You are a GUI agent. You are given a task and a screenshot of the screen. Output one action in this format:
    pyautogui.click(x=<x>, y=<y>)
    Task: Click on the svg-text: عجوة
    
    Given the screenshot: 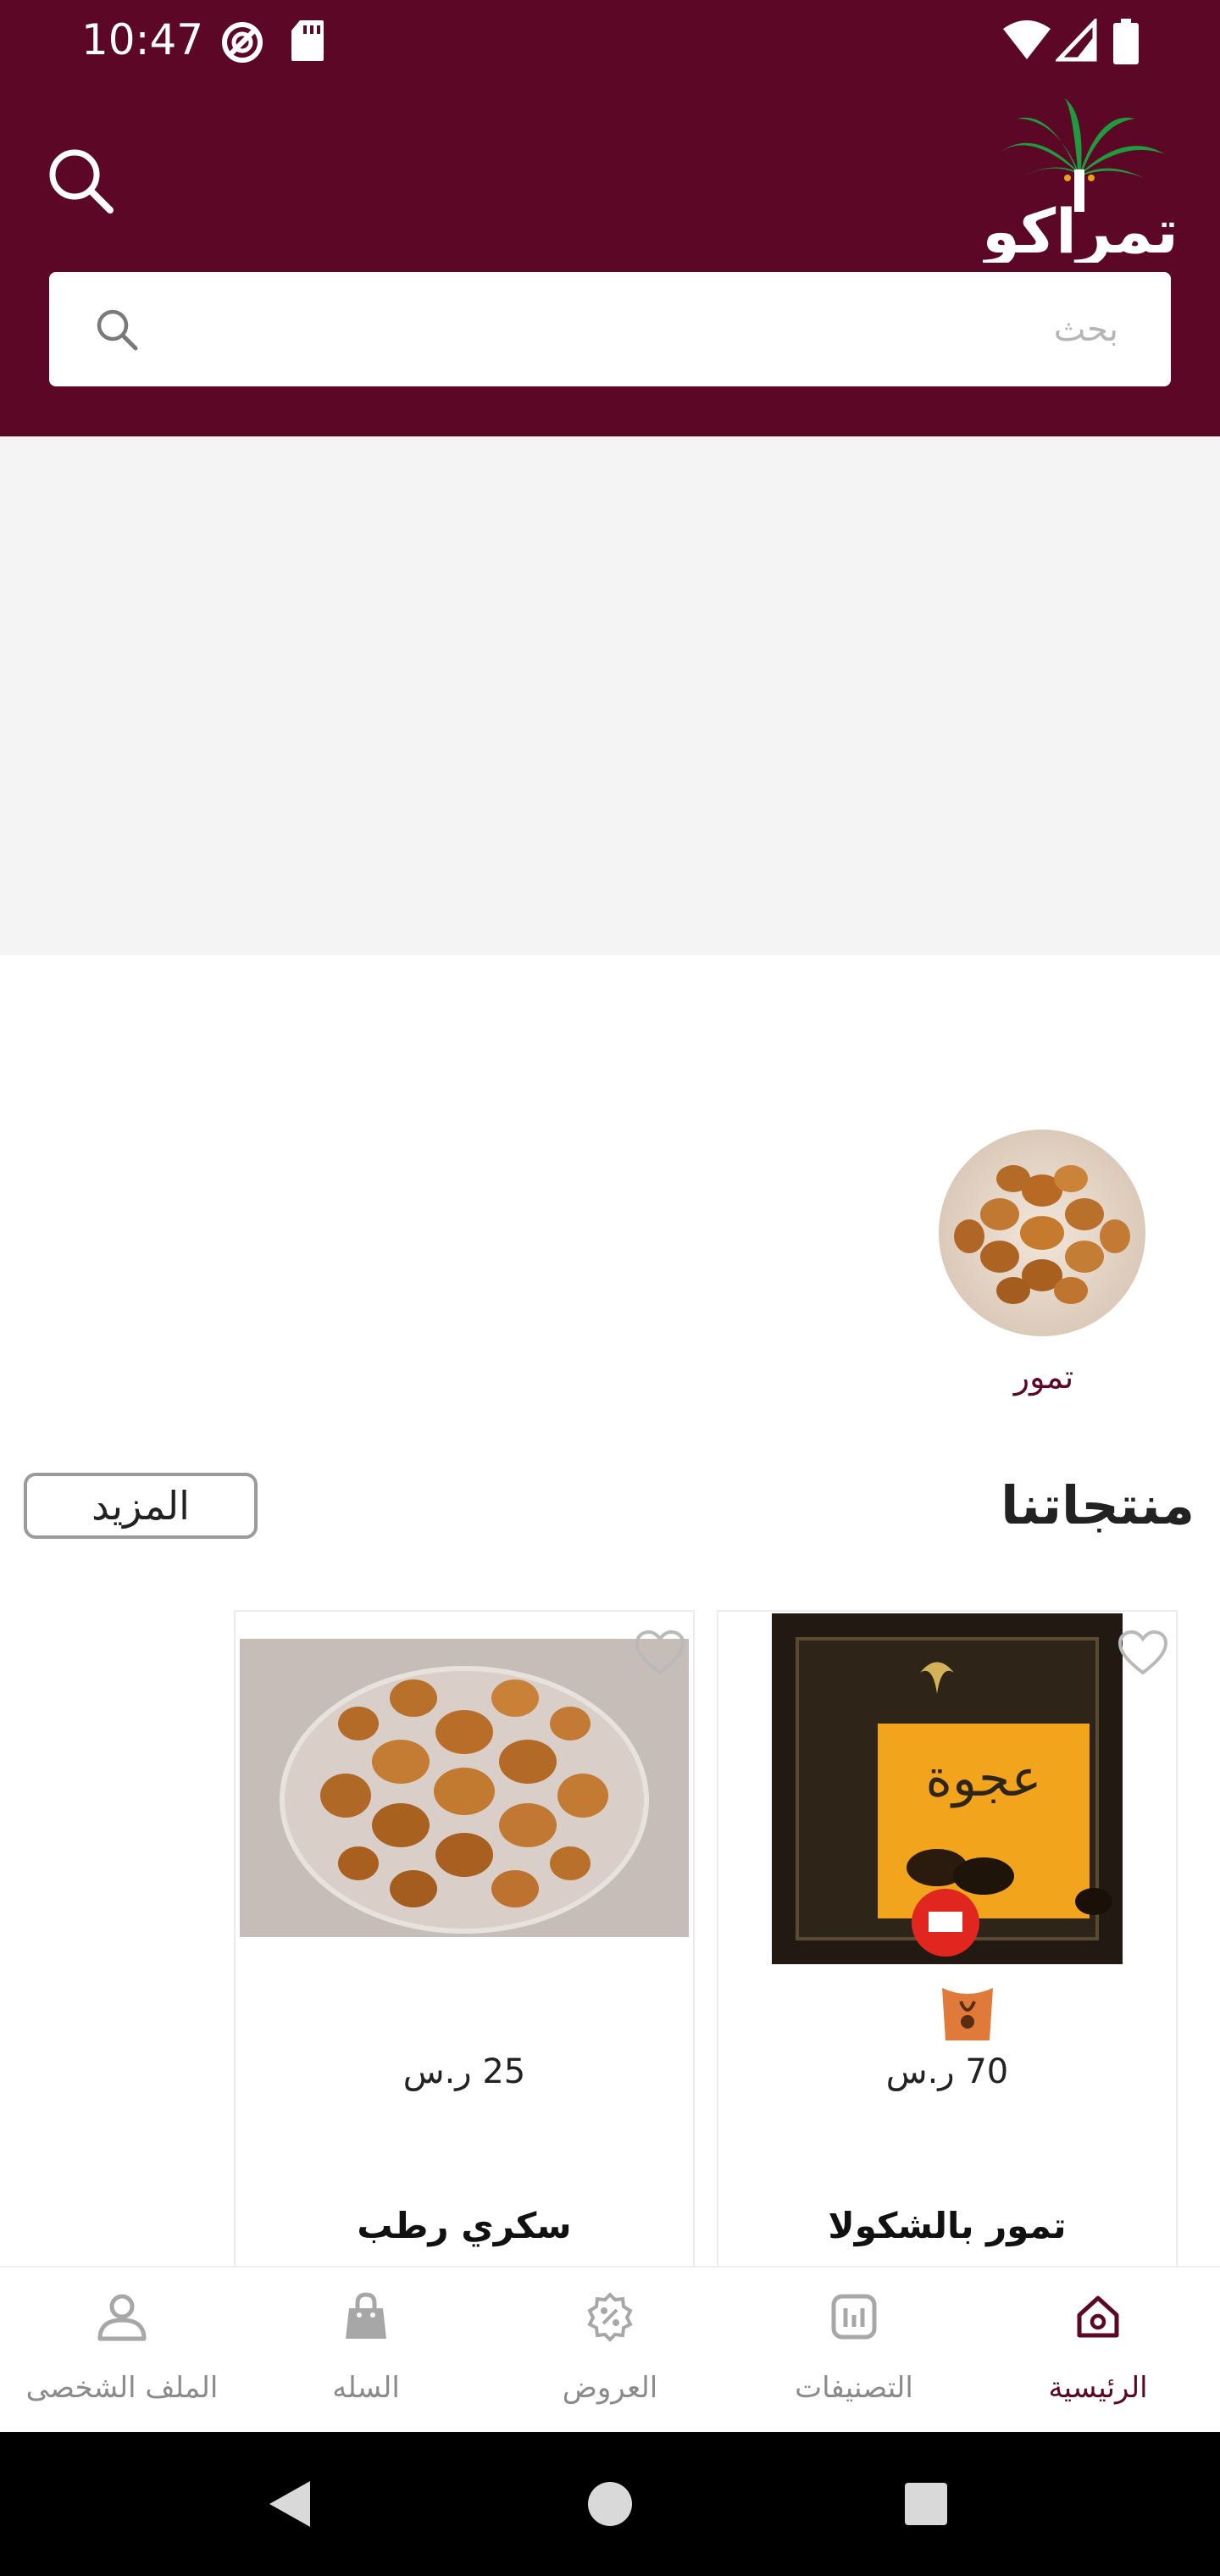 What is the action you would take?
    pyautogui.click(x=984, y=1778)
    